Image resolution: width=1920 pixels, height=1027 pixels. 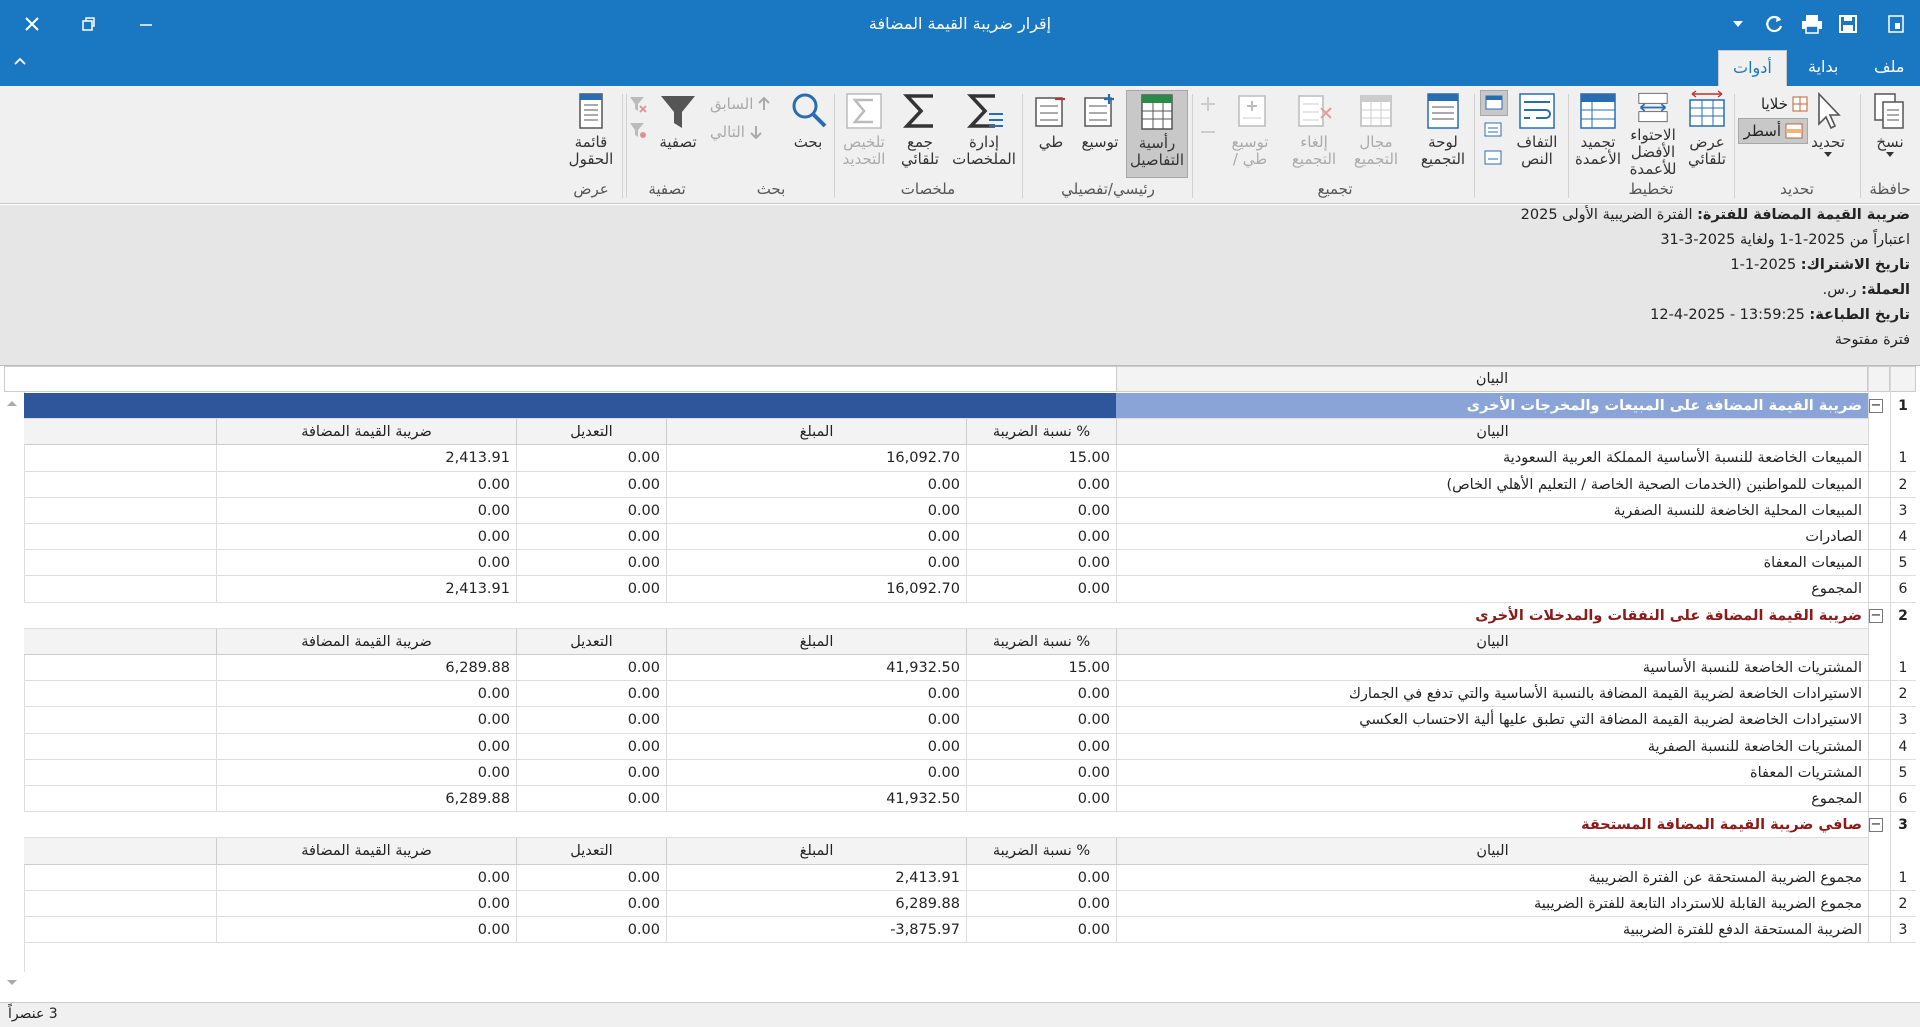 What do you see at coordinates (1537, 134) in the screenshot?
I see `wrap-text-button: التفاف النص` at bounding box center [1537, 134].